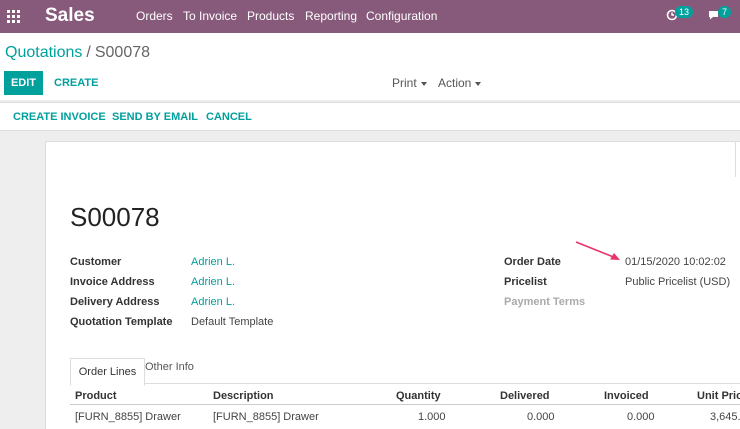 This screenshot has height=429, width=740. What do you see at coordinates (115, 302) in the screenshot?
I see `delivery-address-label: Delivery Address` at bounding box center [115, 302].